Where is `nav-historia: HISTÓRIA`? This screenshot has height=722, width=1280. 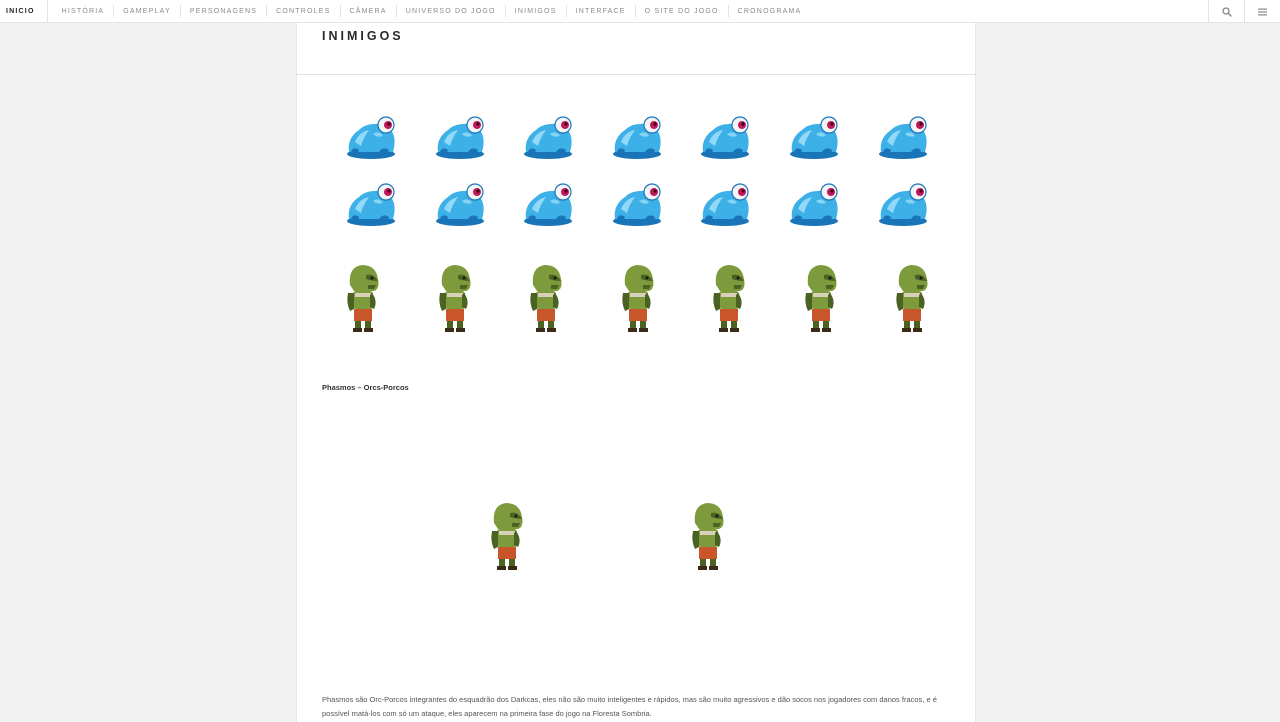 nav-historia: HISTÓRIA is located at coordinates (83, 11).